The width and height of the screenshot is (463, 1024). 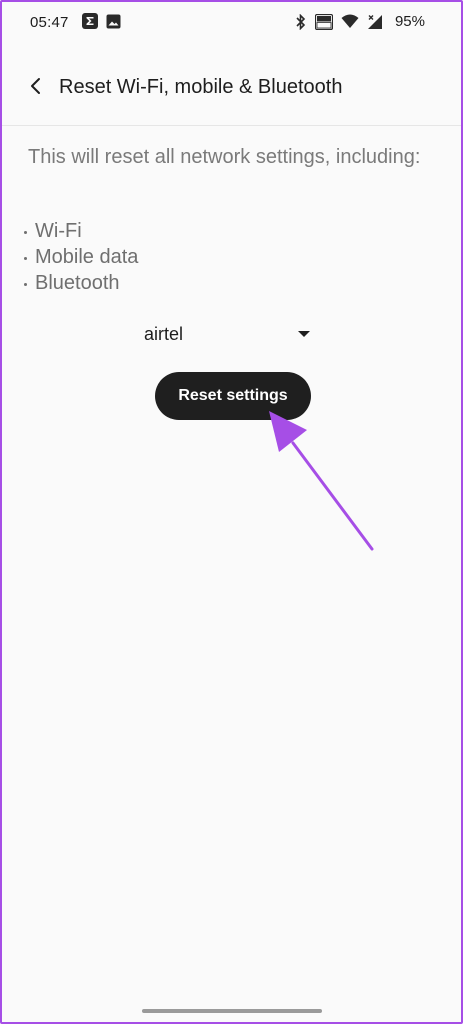 What do you see at coordinates (77, 283) in the screenshot?
I see `list-item-label: Bluetooth` at bounding box center [77, 283].